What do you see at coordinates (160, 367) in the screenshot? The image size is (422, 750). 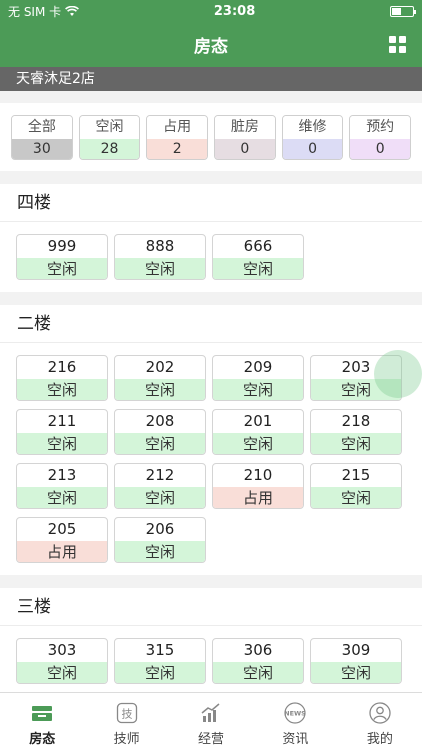 I see `room-number: 202` at bounding box center [160, 367].